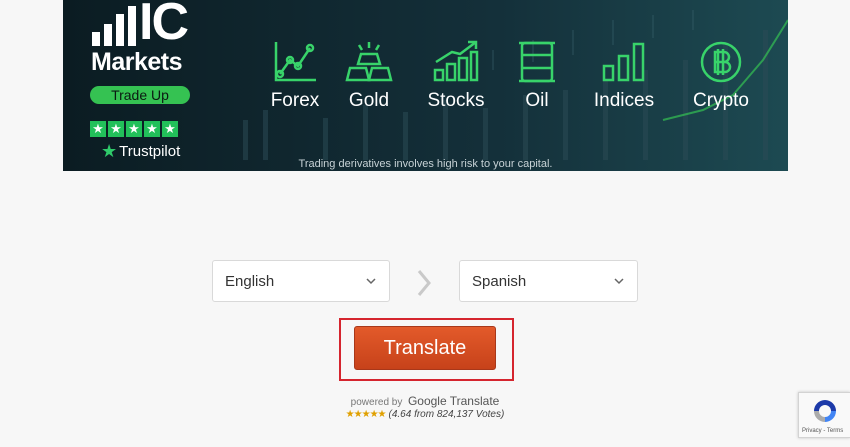 This screenshot has width=850, height=447. What do you see at coordinates (537, 62) in the screenshot?
I see `oil-barrel-icon` at bounding box center [537, 62].